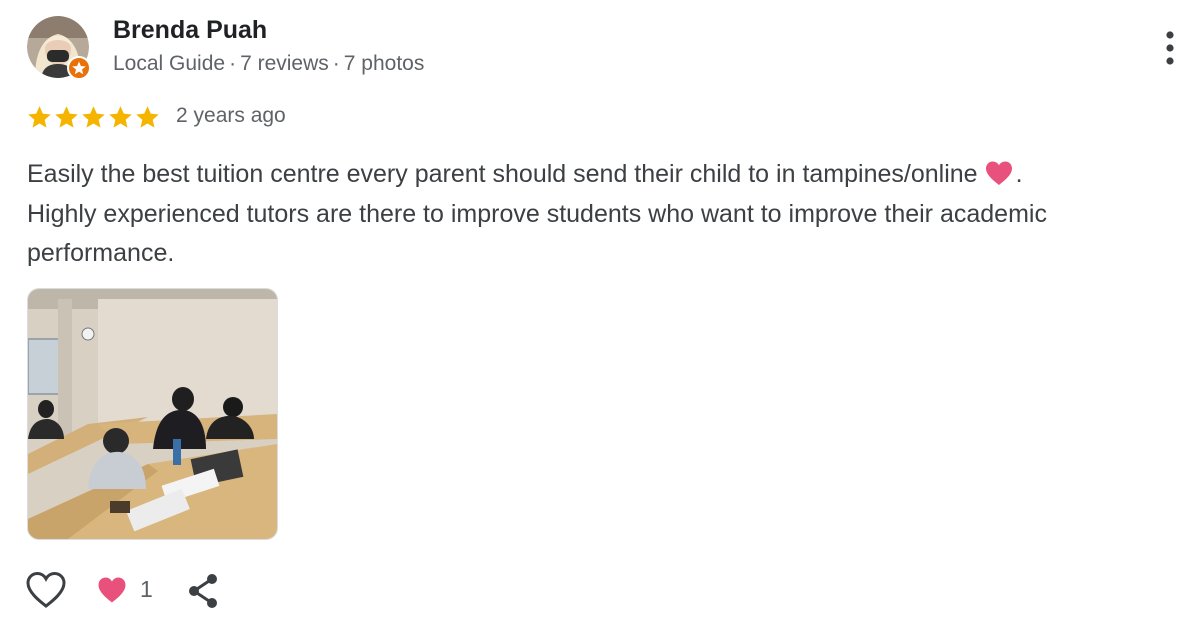 Image resolution: width=1200 pixels, height=631 pixels. Describe the element at coordinates (231, 115) in the screenshot. I see `review-date: 2 years ago` at that location.